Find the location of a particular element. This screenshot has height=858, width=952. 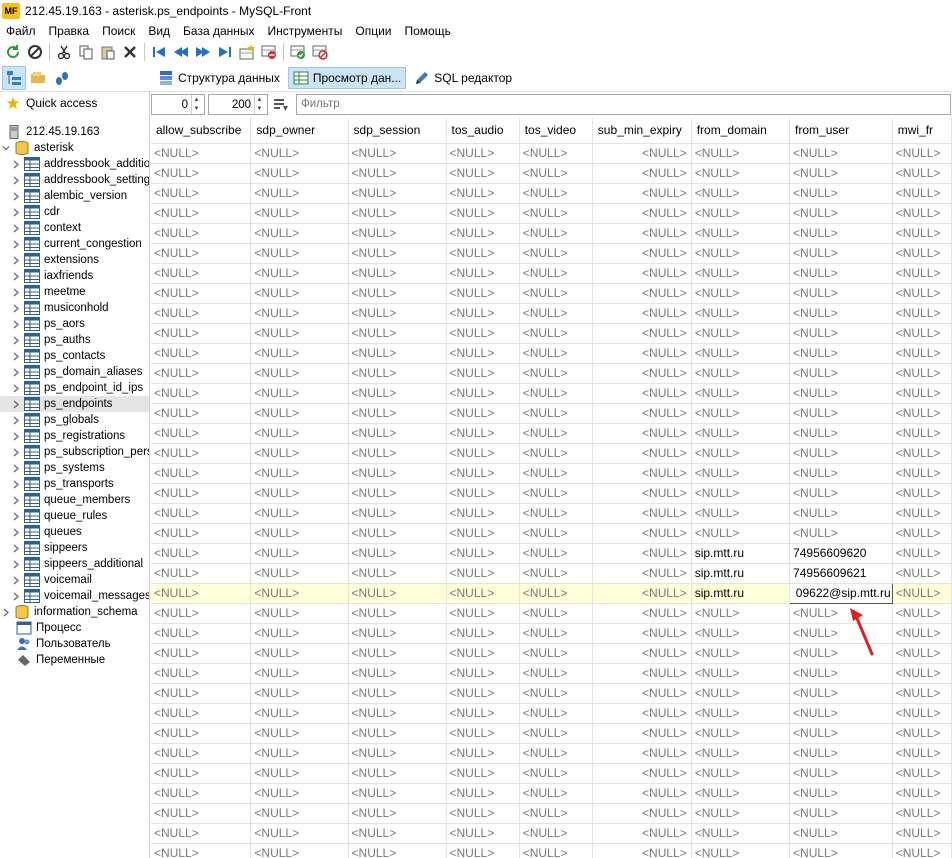

limit-spinner: 200 ▲ ▼ is located at coordinates (238, 104).